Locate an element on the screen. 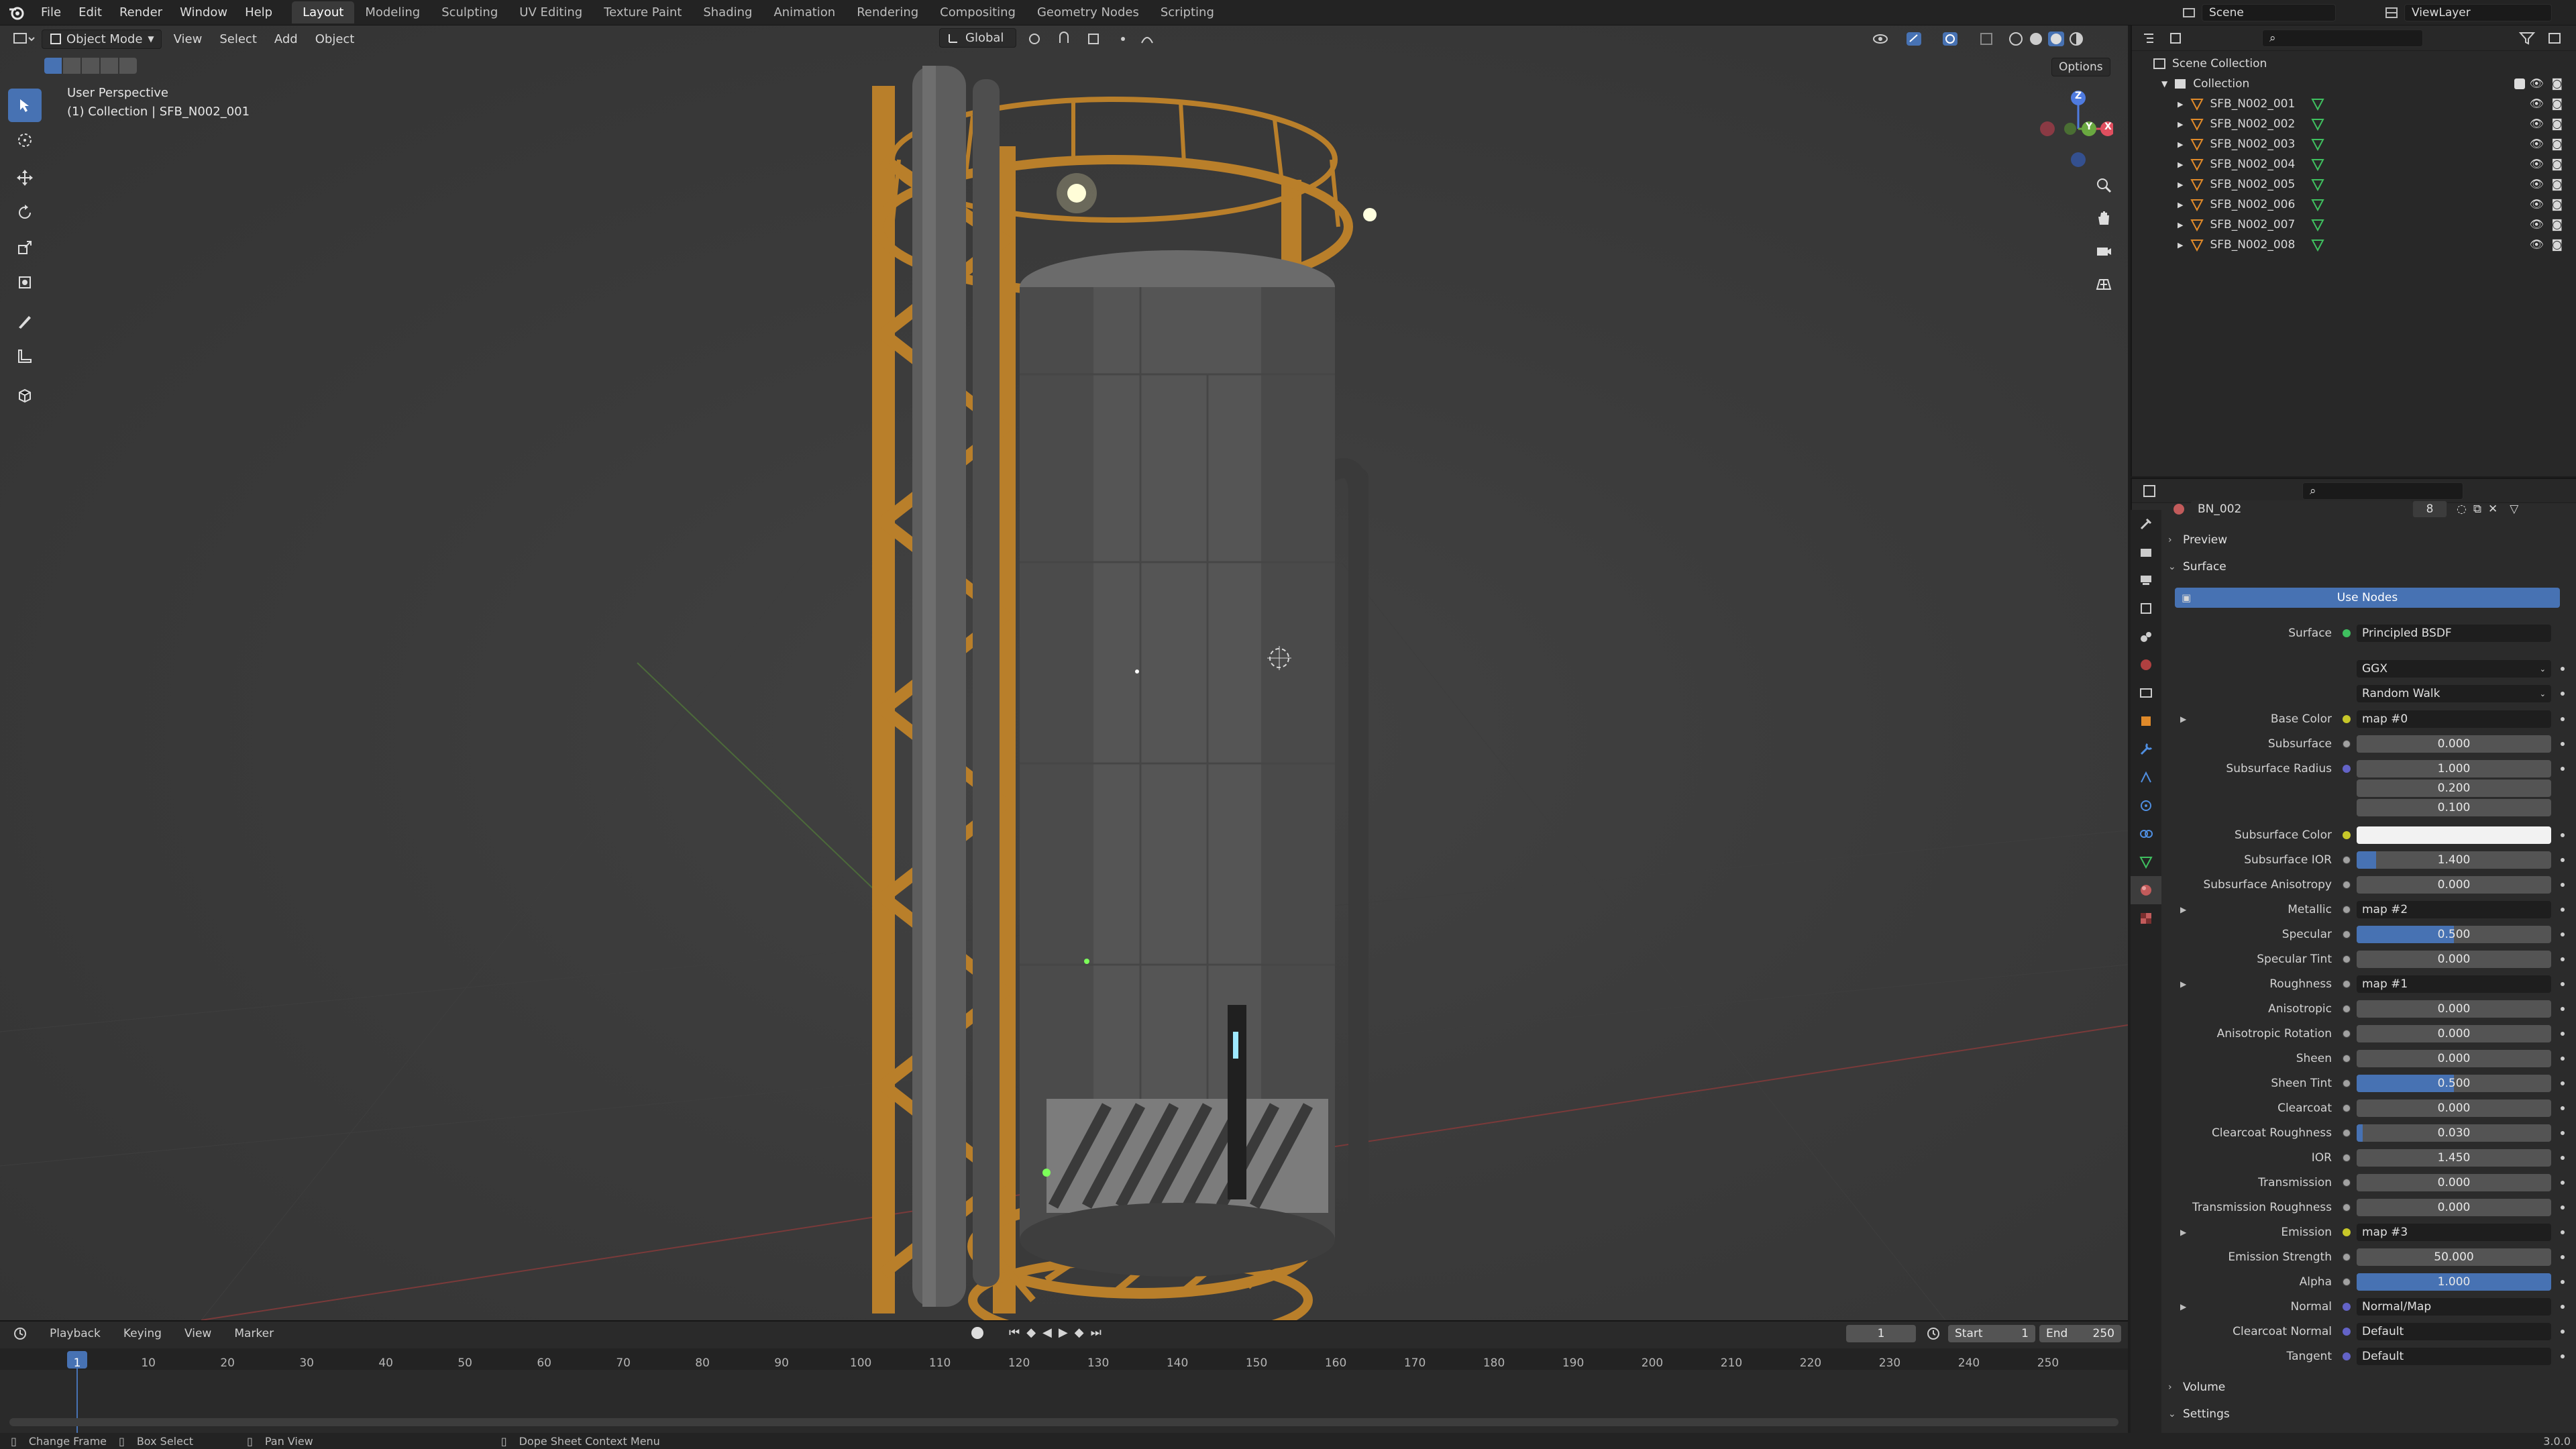 The height and width of the screenshot is (1449, 2576). transform-tool-icon is located at coordinates (25, 282).